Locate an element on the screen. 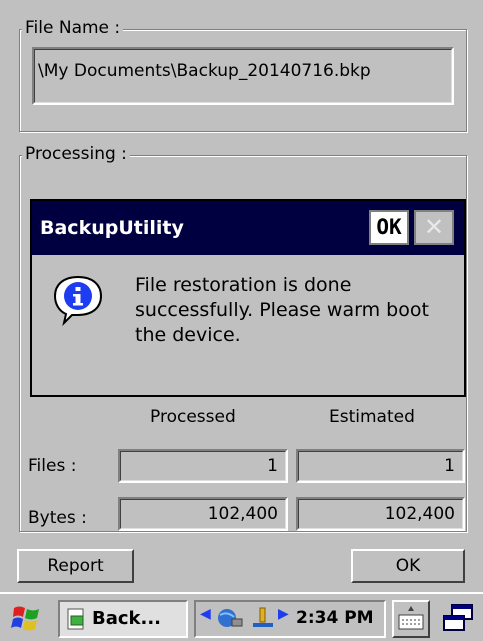 This screenshot has height=641, width=483. bytes-row-label: Bytes : is located at coordinates (57, 518).